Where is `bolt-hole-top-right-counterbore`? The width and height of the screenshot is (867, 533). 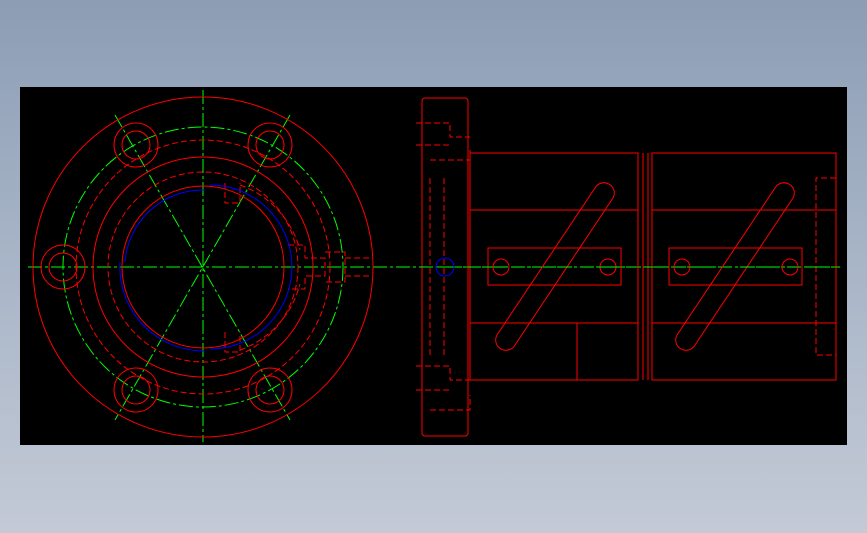
bolt-hole-top-right-counterbore is located at coordinates (270, 145).